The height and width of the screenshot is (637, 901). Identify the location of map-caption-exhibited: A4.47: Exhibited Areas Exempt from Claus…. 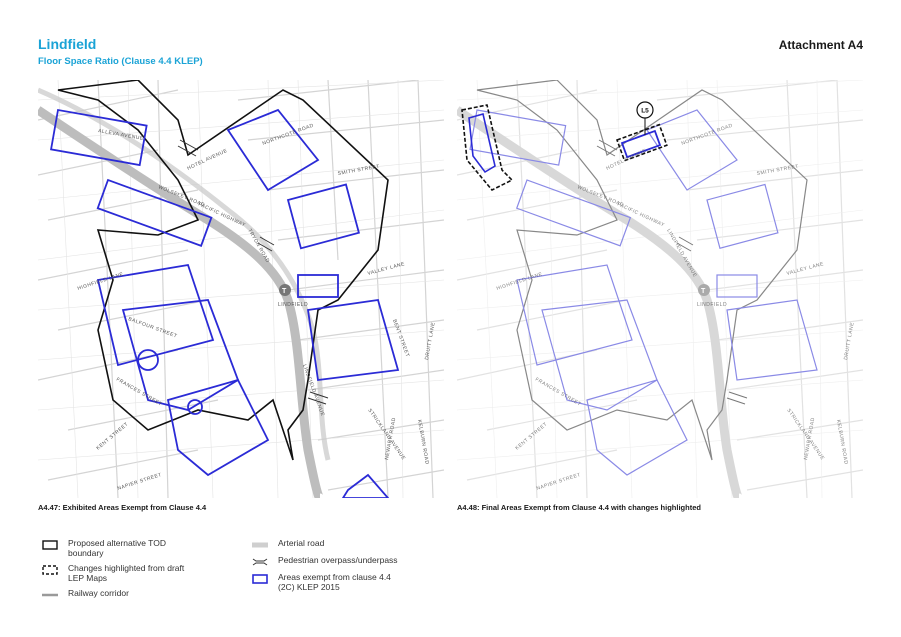
(122, 507).